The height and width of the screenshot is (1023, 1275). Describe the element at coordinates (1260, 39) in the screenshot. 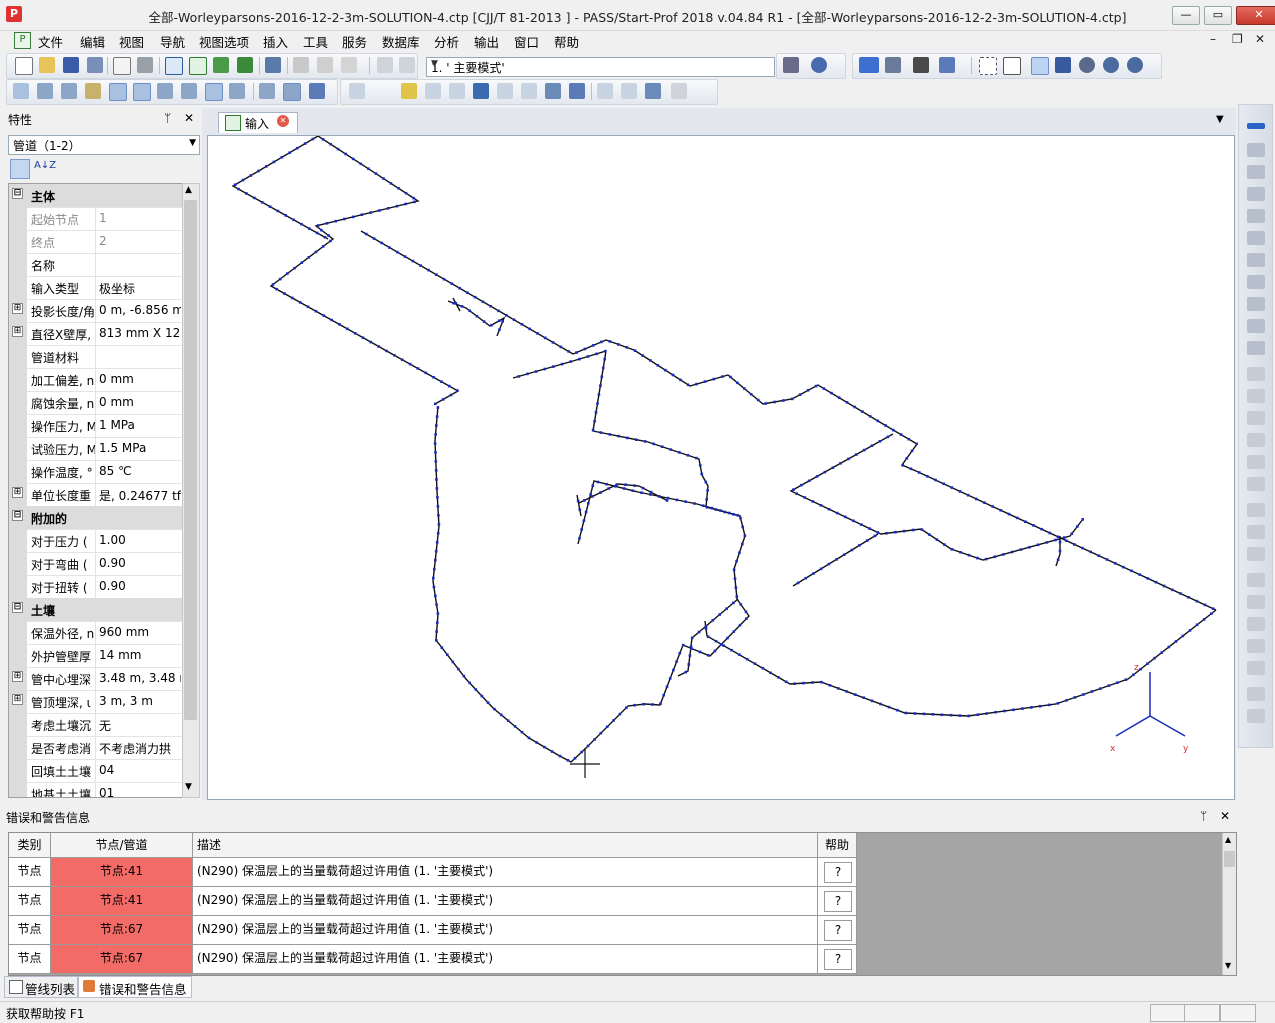

I see `mdi-close-button: ✕` at that location.